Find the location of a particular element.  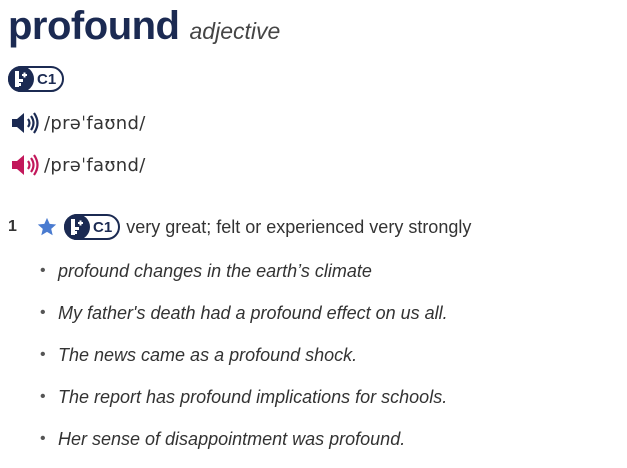

oxford-level-badge: C1 is located at coordinates (36, 79).